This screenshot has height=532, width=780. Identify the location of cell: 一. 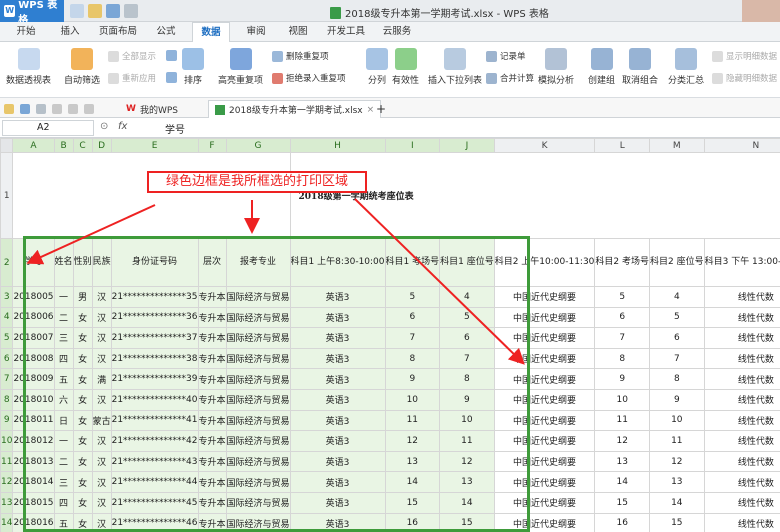
(63, 441).